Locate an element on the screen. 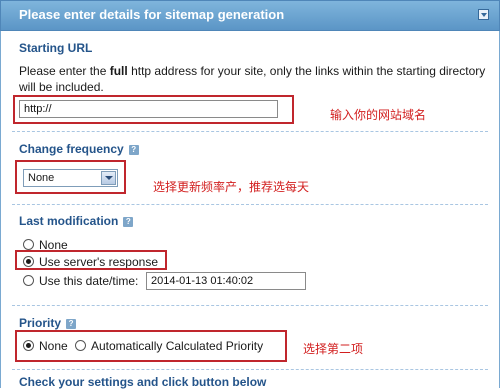 The image size is (500, 389). annotation-url: 输入你的网站域名 is located at coordinates (378, 115).